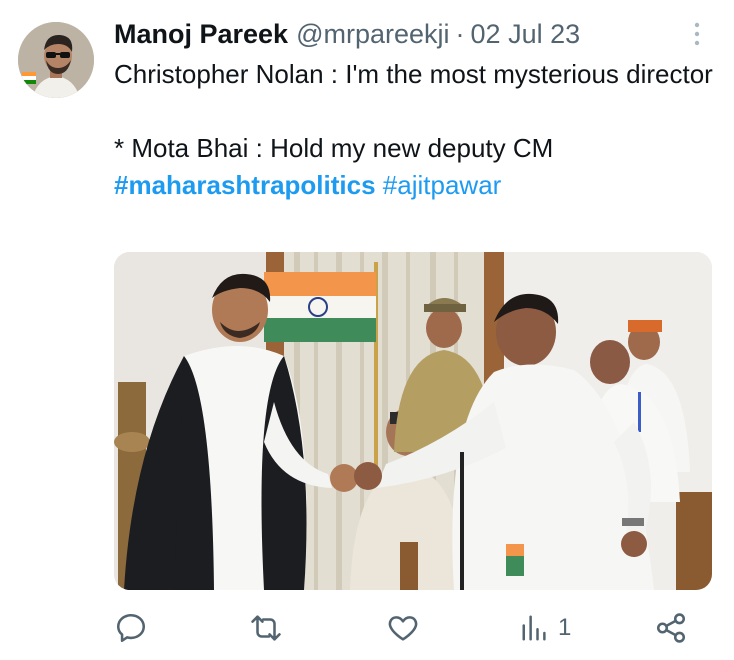 The height and width of the screenshot is (660, 734). I want to click on share-icon, so click(671, 628).